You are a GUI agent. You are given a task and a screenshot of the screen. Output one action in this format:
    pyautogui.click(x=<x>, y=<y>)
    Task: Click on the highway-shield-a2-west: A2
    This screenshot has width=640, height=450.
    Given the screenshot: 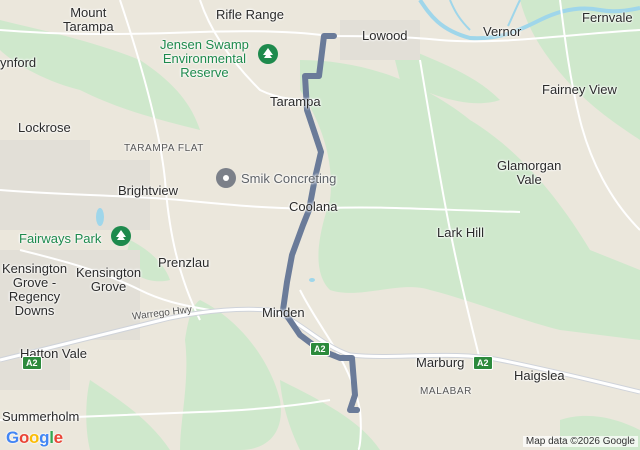 What is the action you would take?
    pyautogui.click(x=32, y=363)
    